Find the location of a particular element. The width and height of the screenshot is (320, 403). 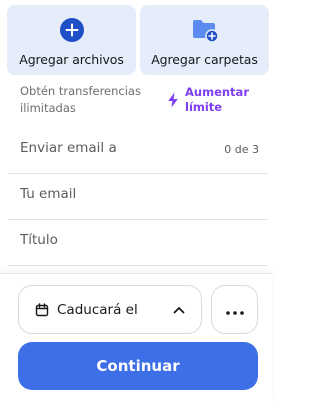

expiry-label: Caducará el is located at coordinates (97, 309).